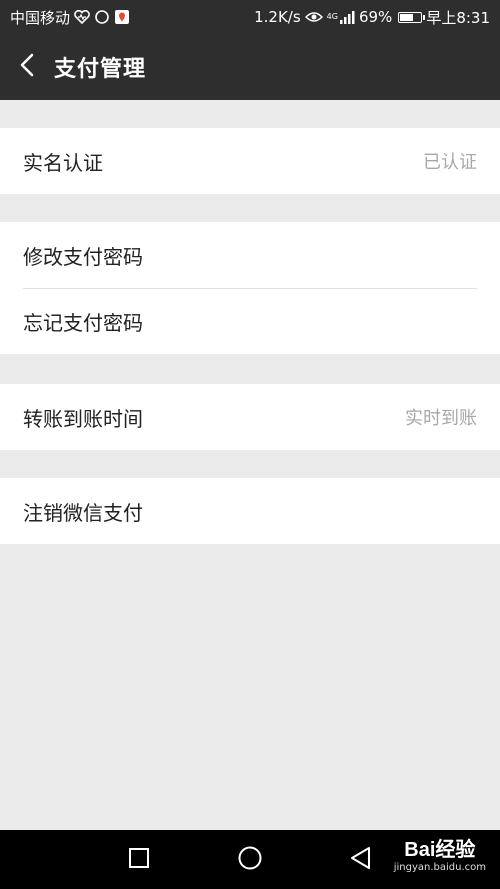  I want to click on group-cancel: 注销微信支付, so click(250, 511).